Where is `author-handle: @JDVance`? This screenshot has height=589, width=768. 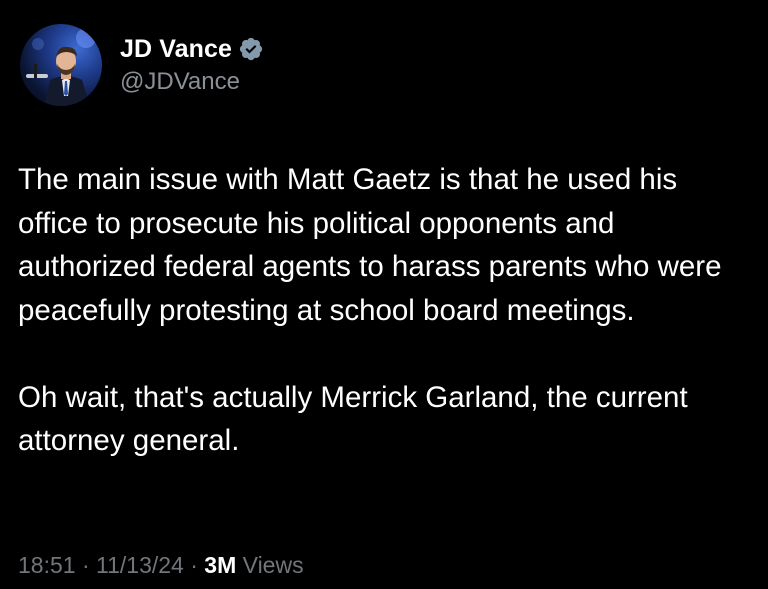
author-handle: @JDVance is located at coordinates (192, 82).